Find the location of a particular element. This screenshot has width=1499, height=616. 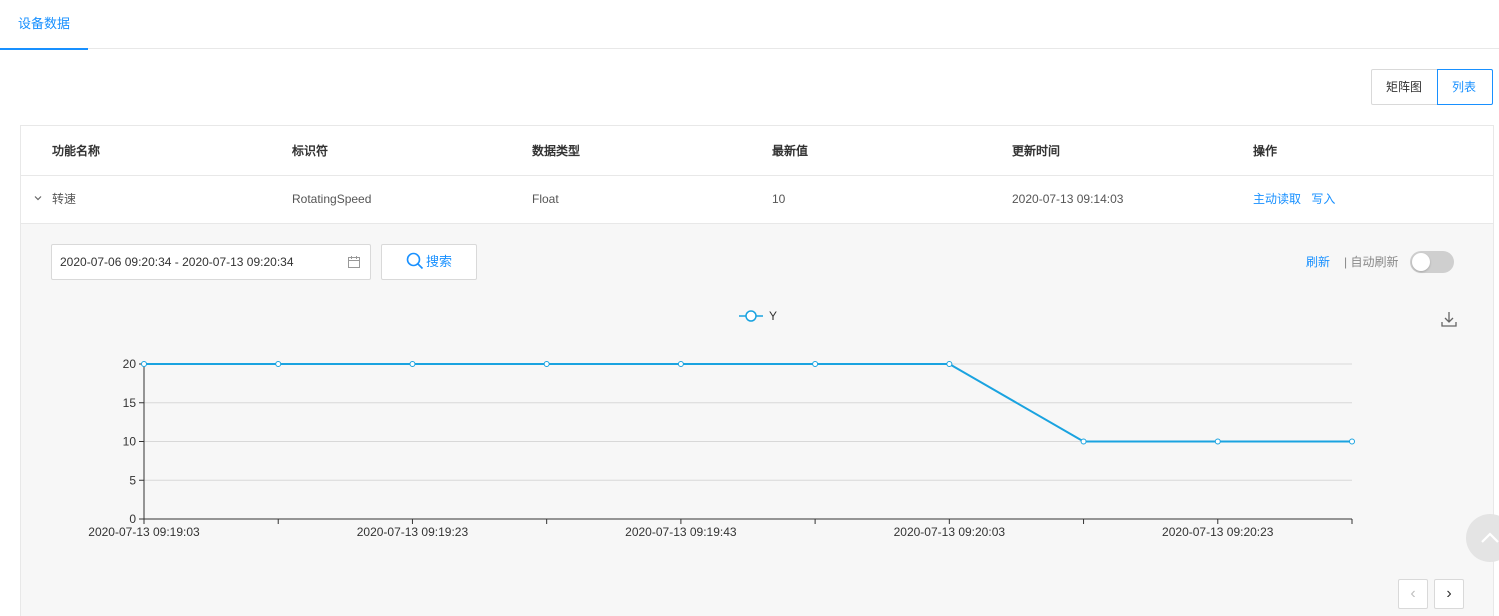

x-tick-label: 2020-07-13 09:20:23 is located at coordinates (1218, 532).